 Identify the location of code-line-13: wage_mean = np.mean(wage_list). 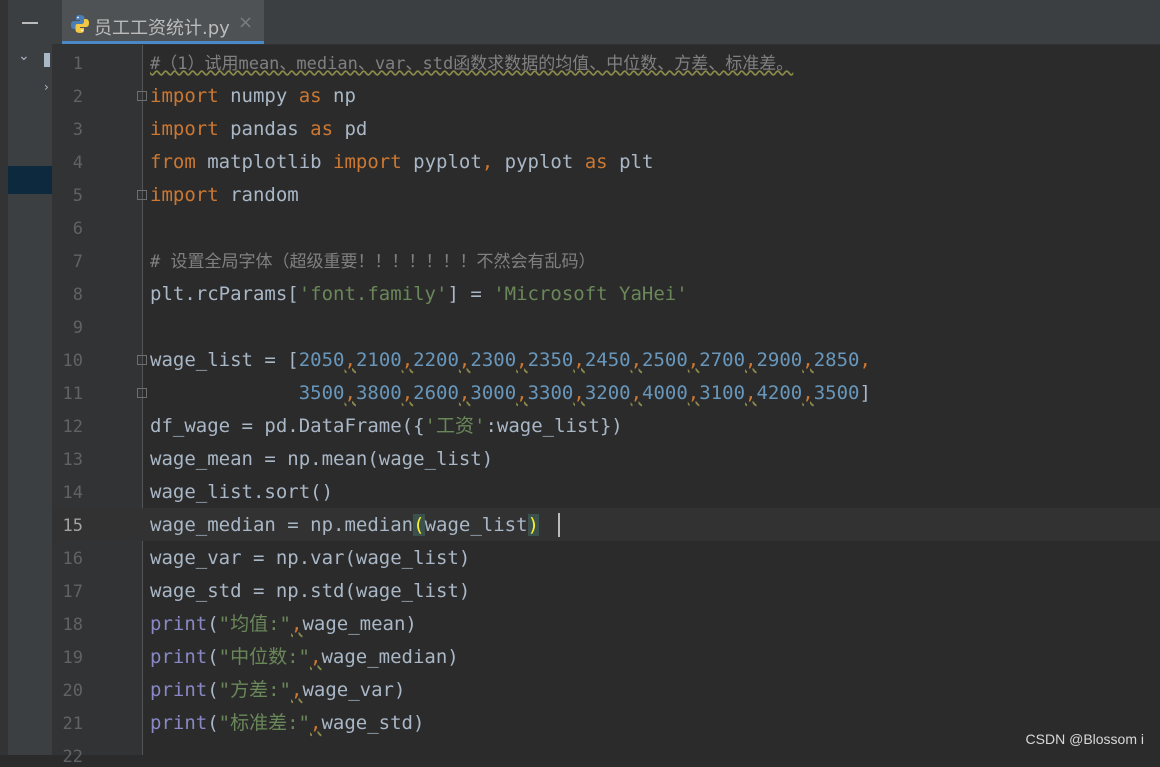
(321, 459).